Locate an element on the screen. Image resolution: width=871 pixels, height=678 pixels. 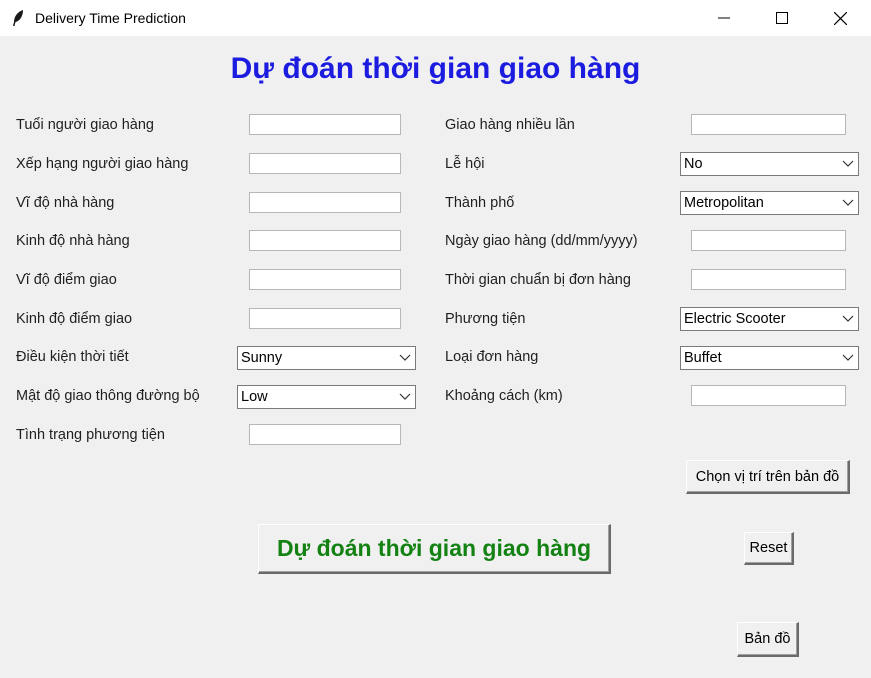
maximize-icon is located at coordinates (782, 18).